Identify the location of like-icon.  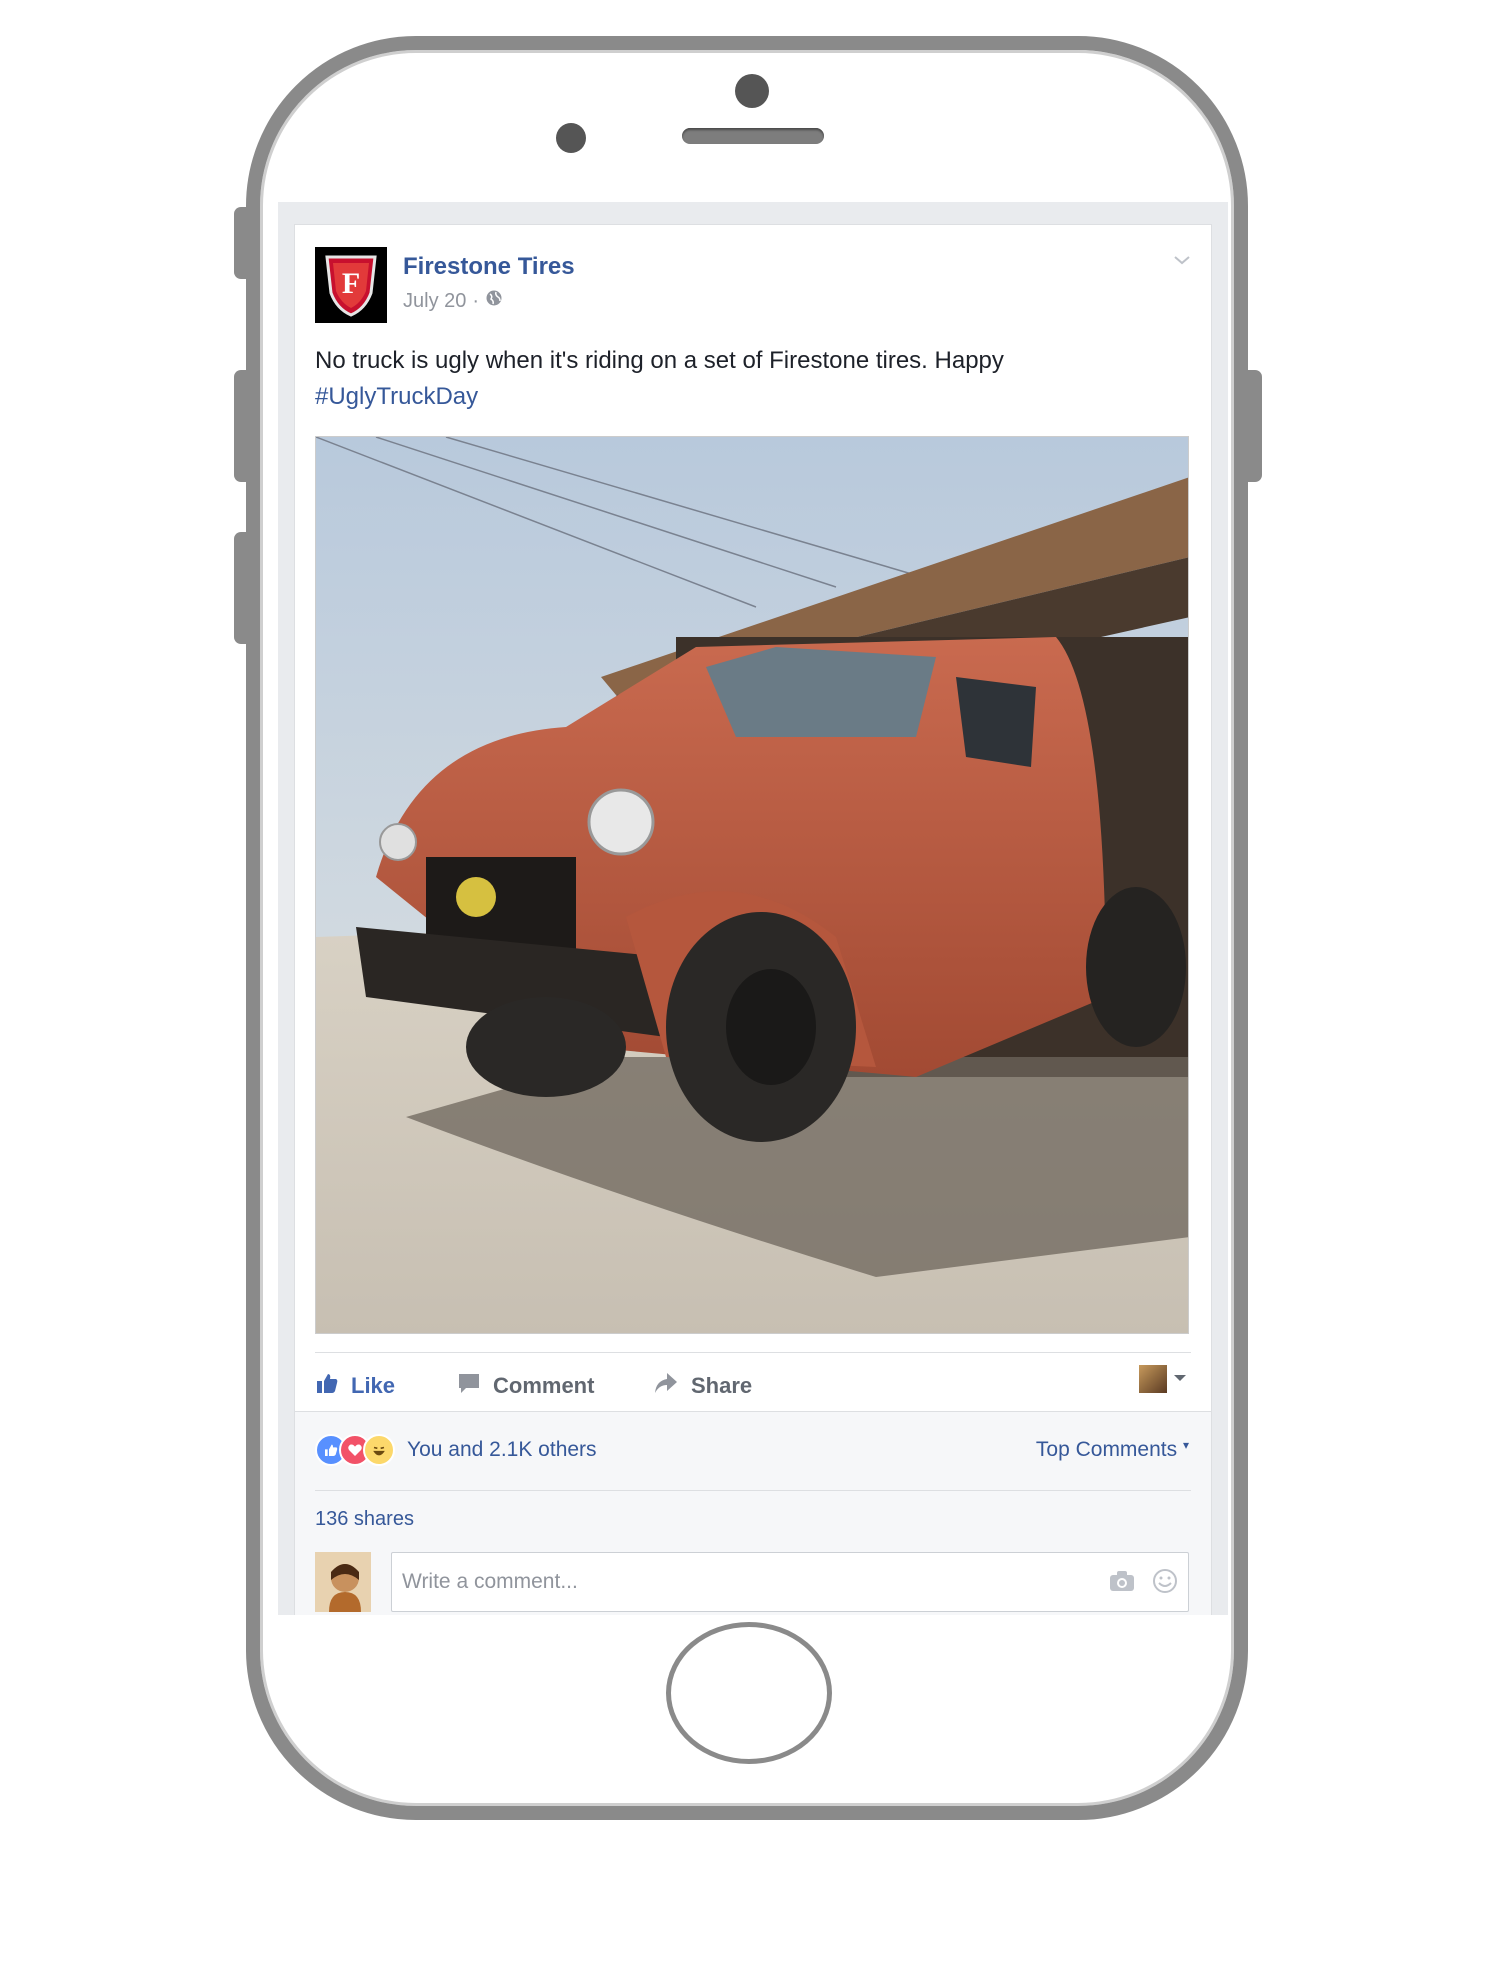
(327, 1386).